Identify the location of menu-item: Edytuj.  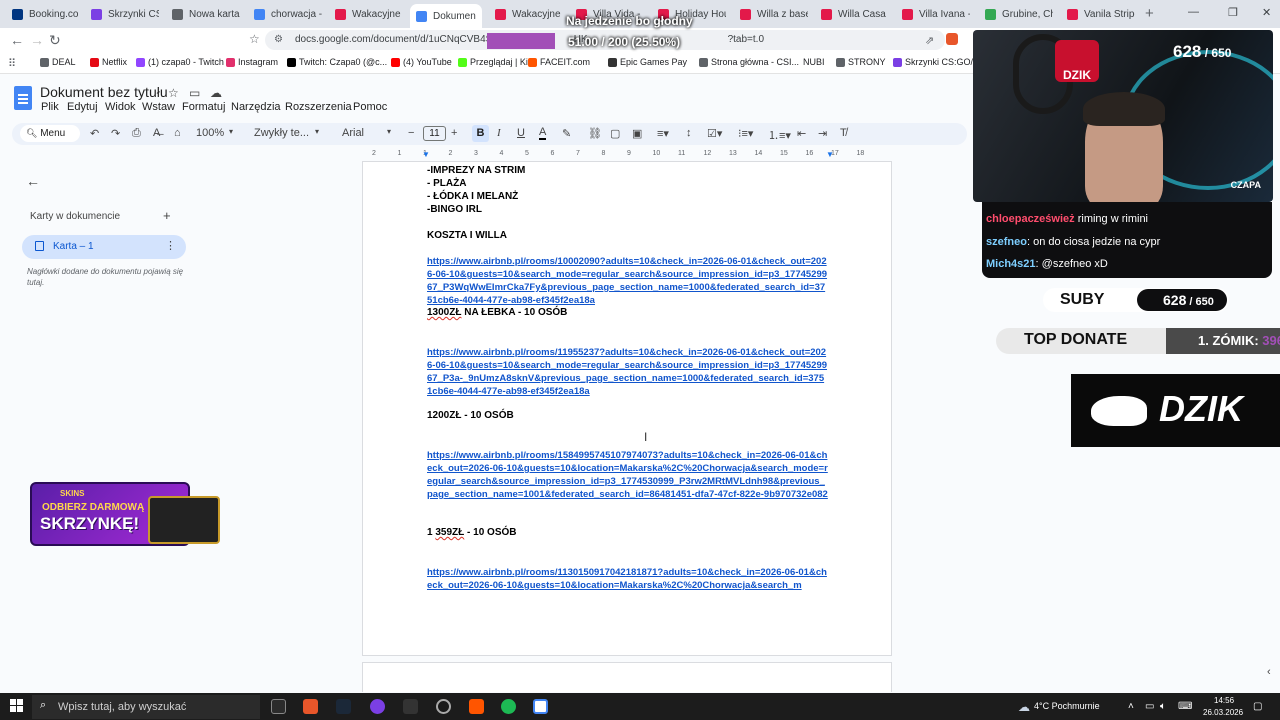
(82, 107).